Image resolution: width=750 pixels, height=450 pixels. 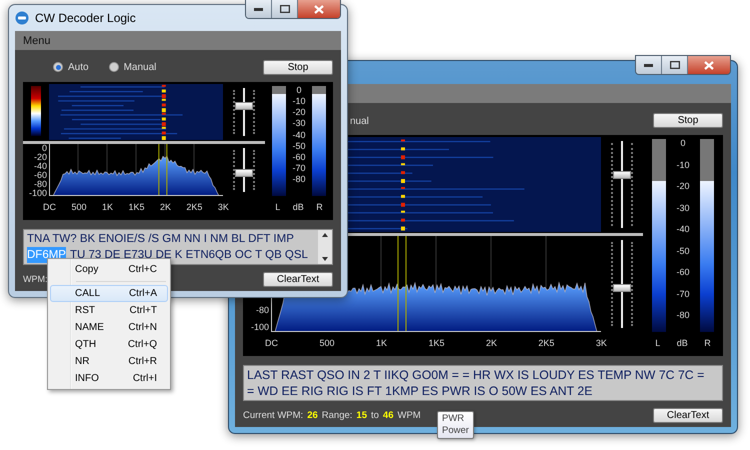 What do you see at coordinates (388, 415) in the screenshot?
I see `status-value: 46` at bounding box center [388, 415].